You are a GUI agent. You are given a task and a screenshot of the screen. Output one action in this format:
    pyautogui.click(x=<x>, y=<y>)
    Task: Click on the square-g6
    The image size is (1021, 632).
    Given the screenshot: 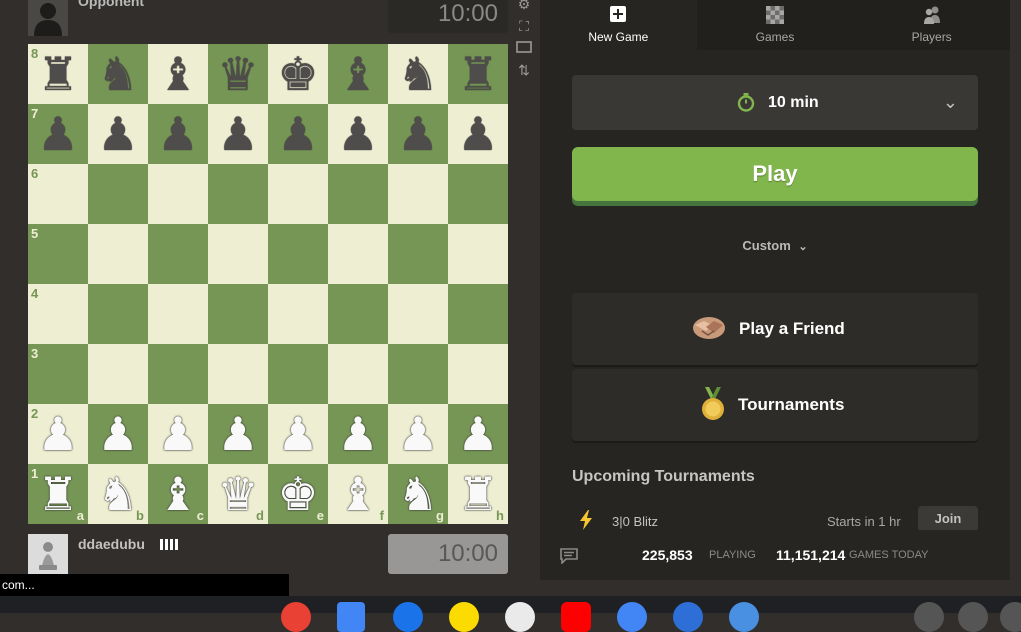 What is the action you would take?
    pyautogui.click(x=418, y=194)
    